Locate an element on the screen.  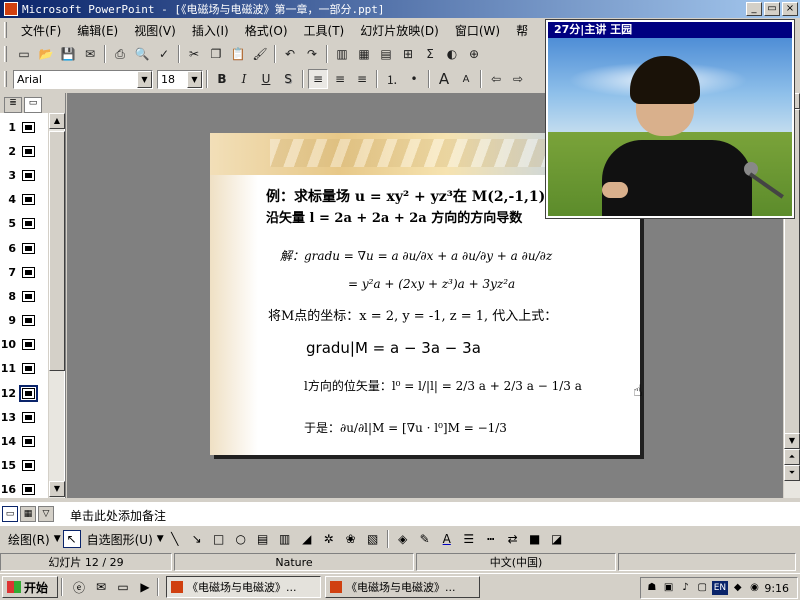
normal-view-icon: ▭ is located at coordinates (10, 514).